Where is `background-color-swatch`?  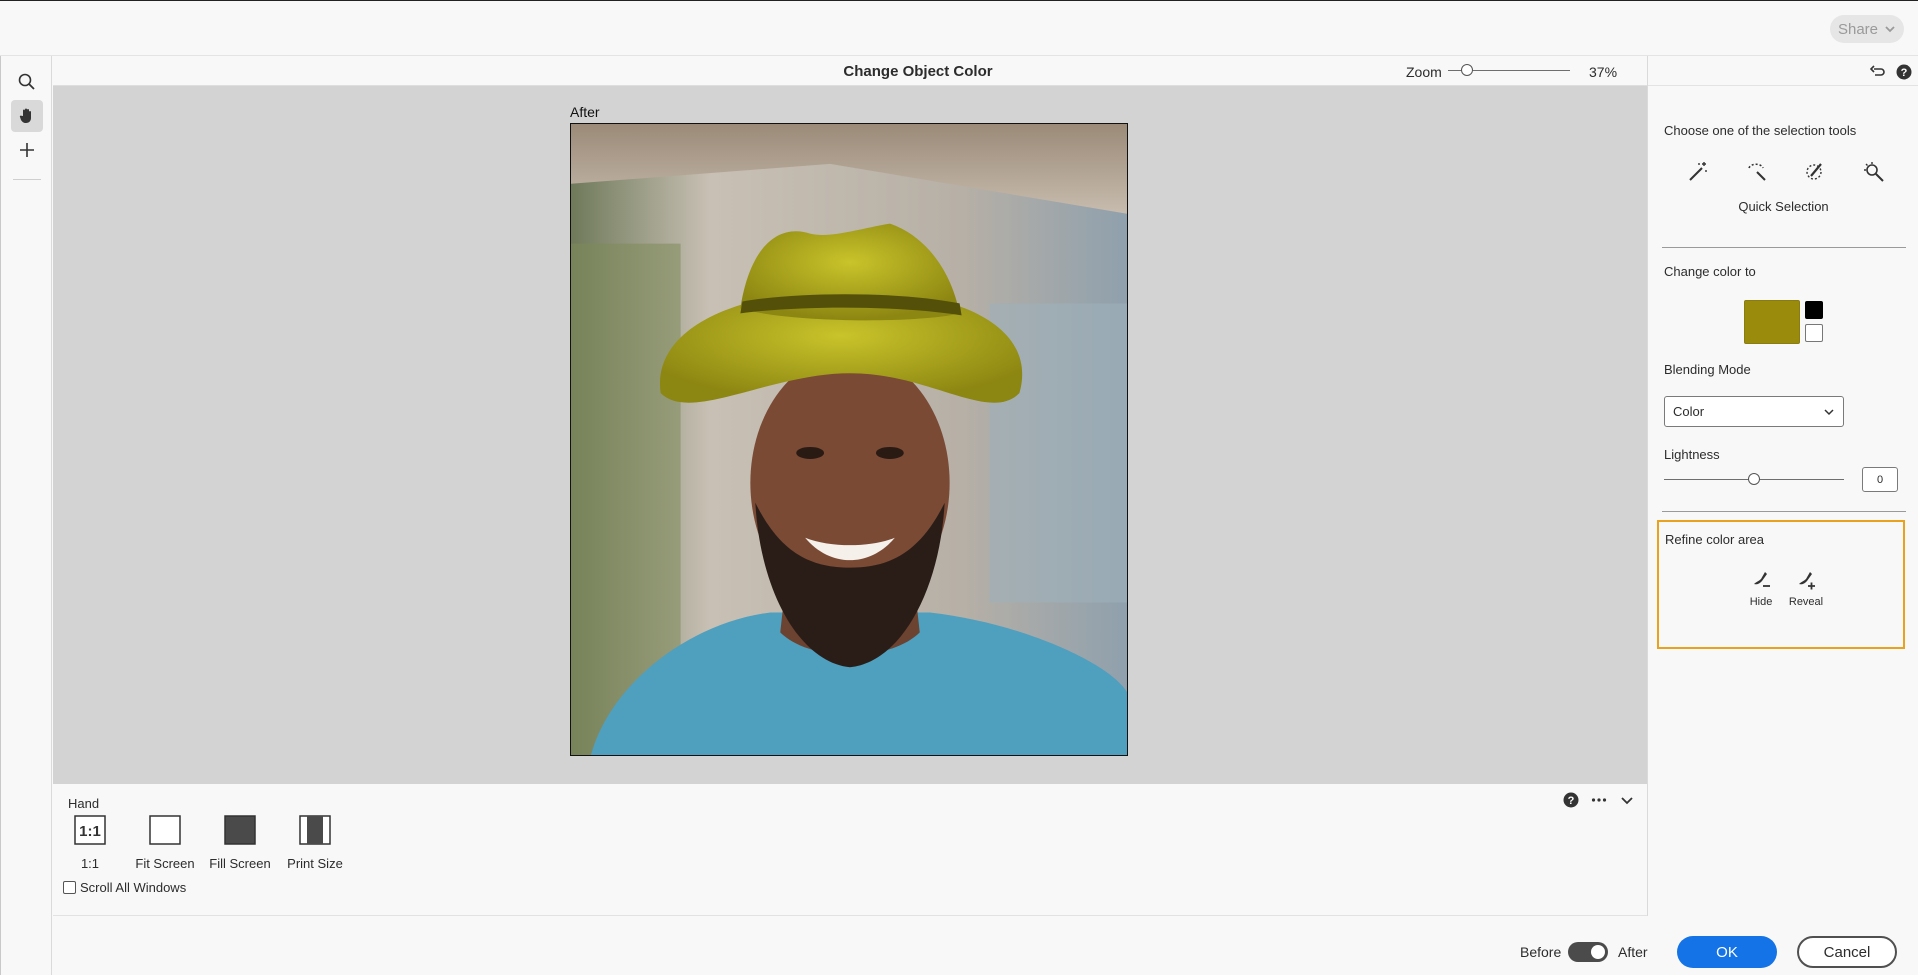 background-color-swatch is located at coordinates (1814, 333).